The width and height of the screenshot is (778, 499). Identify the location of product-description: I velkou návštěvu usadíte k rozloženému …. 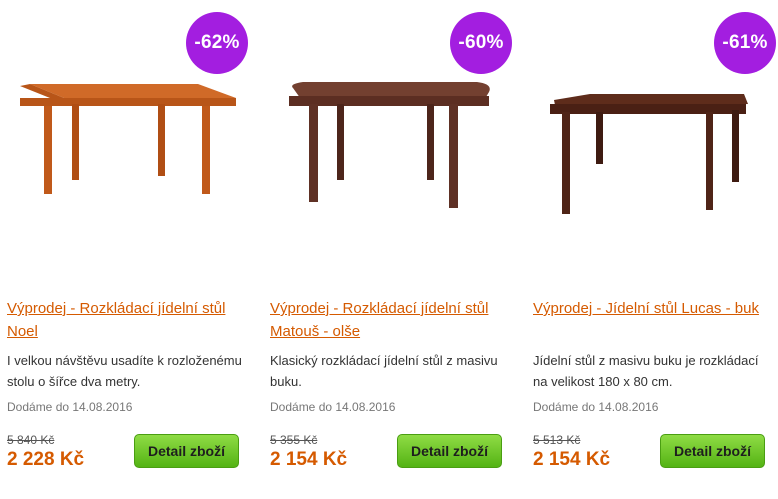
(124, 371).